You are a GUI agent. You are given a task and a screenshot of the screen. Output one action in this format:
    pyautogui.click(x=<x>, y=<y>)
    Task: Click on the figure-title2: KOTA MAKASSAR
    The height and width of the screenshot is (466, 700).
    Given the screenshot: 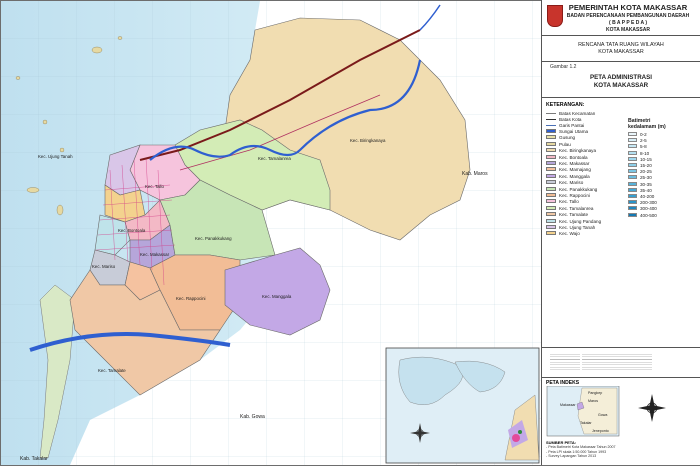 What is the action you would take?
    pyautogui.click(x=621, y=85)
    